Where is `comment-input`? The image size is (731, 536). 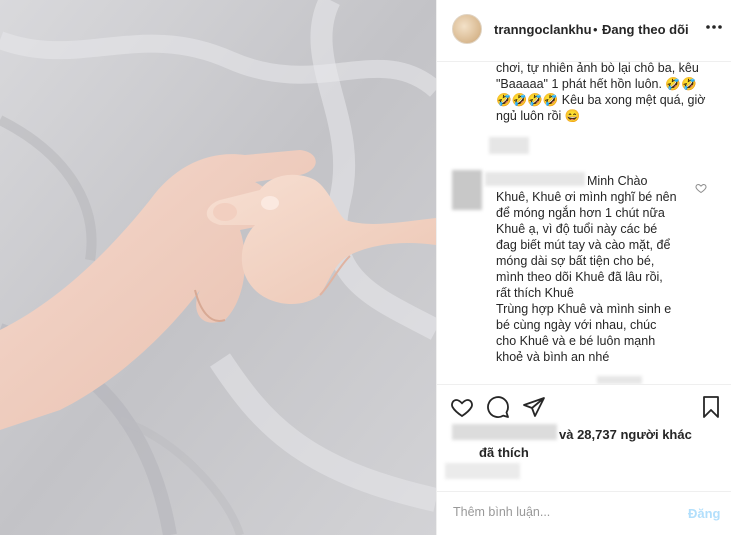
comment-input is located at coordinates (563, 512).